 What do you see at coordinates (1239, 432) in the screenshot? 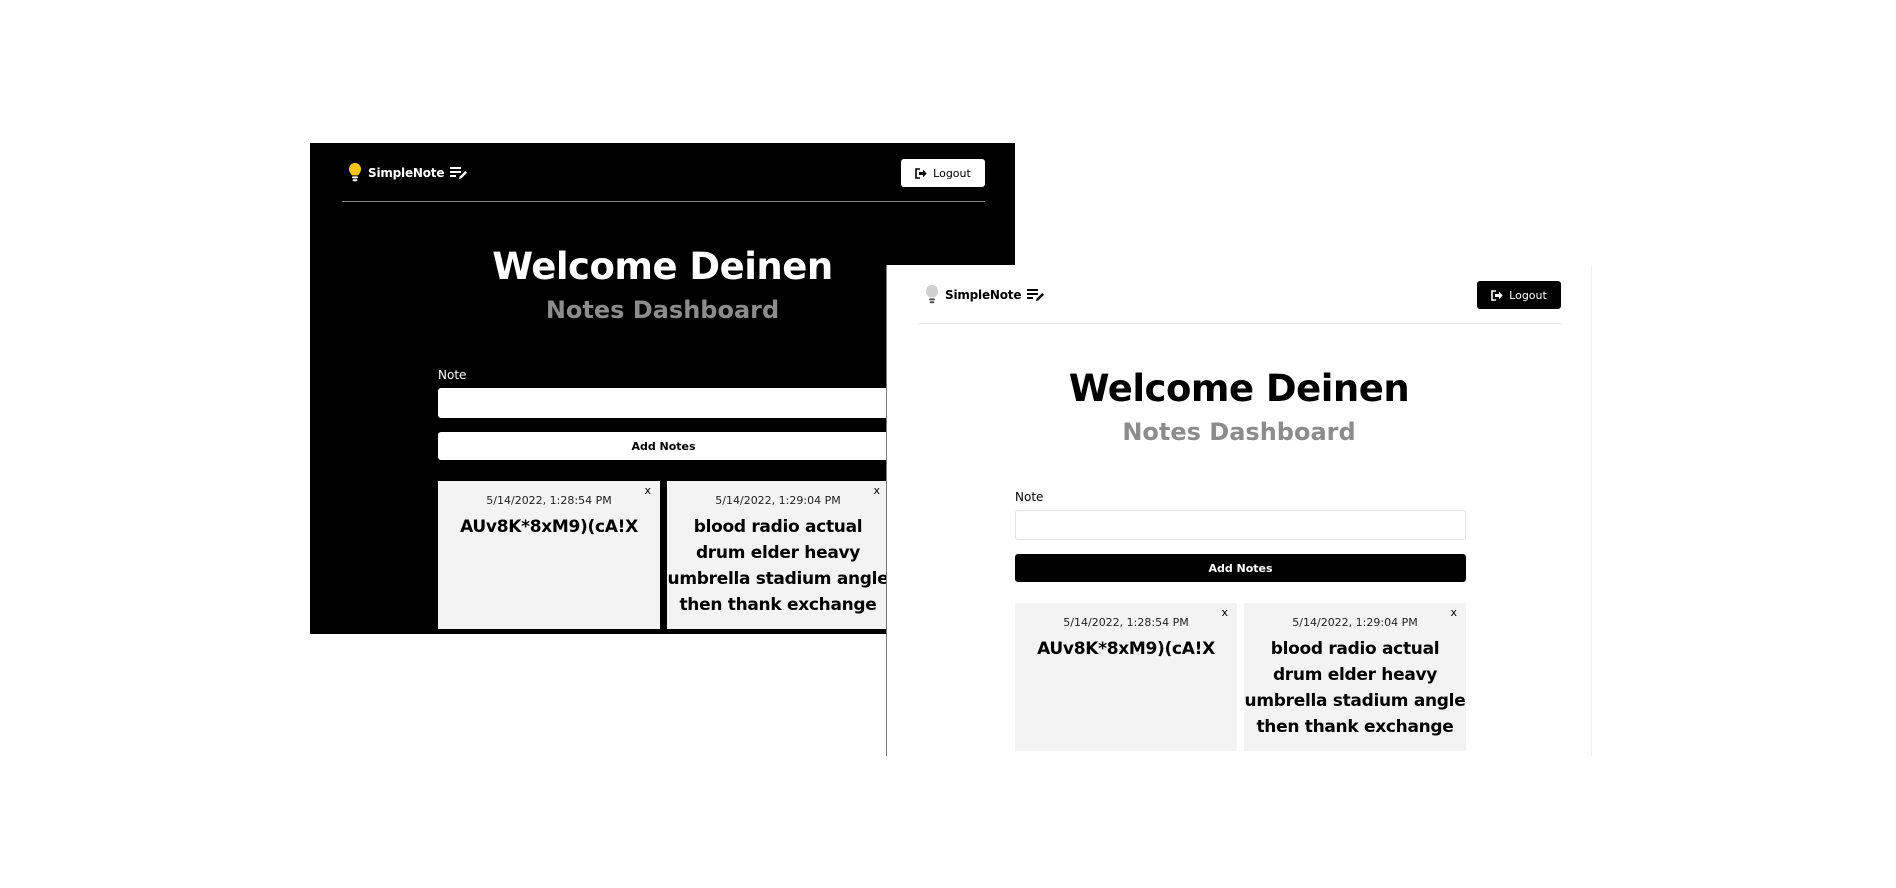
I see `dashboard-subtitle: Notes Dashboard` at bounding box center [1239, 432].